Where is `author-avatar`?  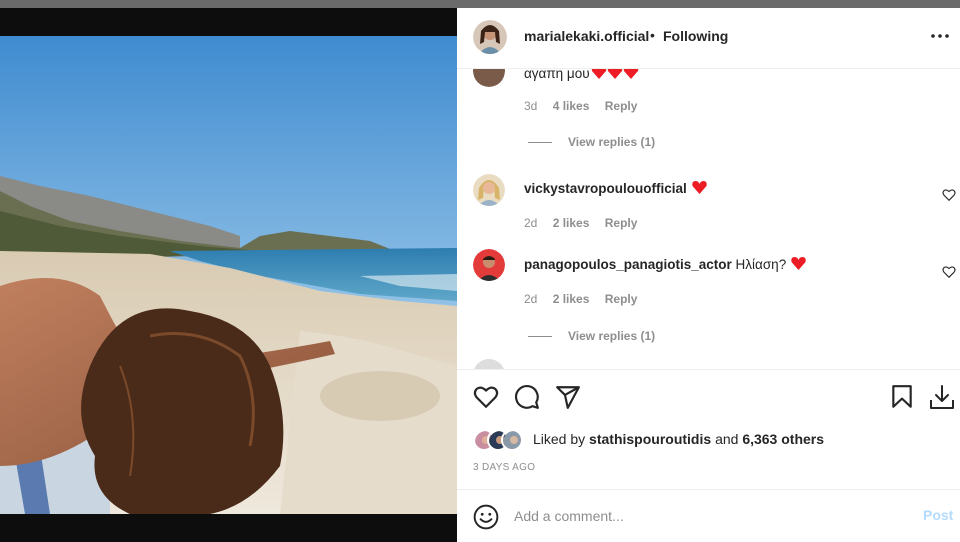
author-avatar is located at coordinates (490, 37).